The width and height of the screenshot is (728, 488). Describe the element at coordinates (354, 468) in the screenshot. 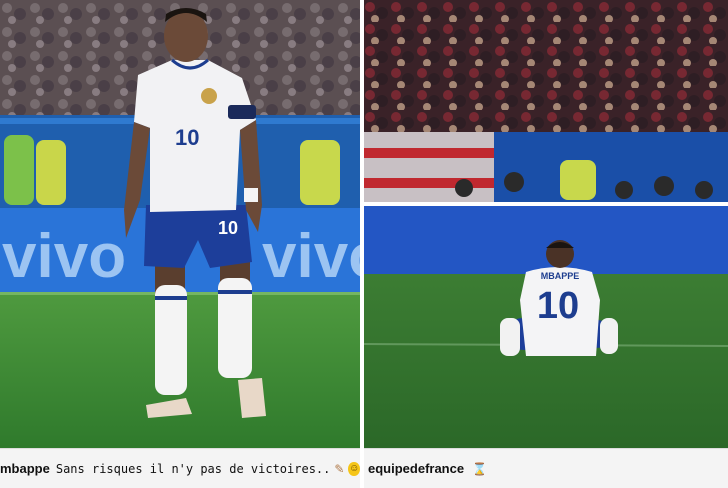

I see `grinning-face-icon: ☺` at that location.